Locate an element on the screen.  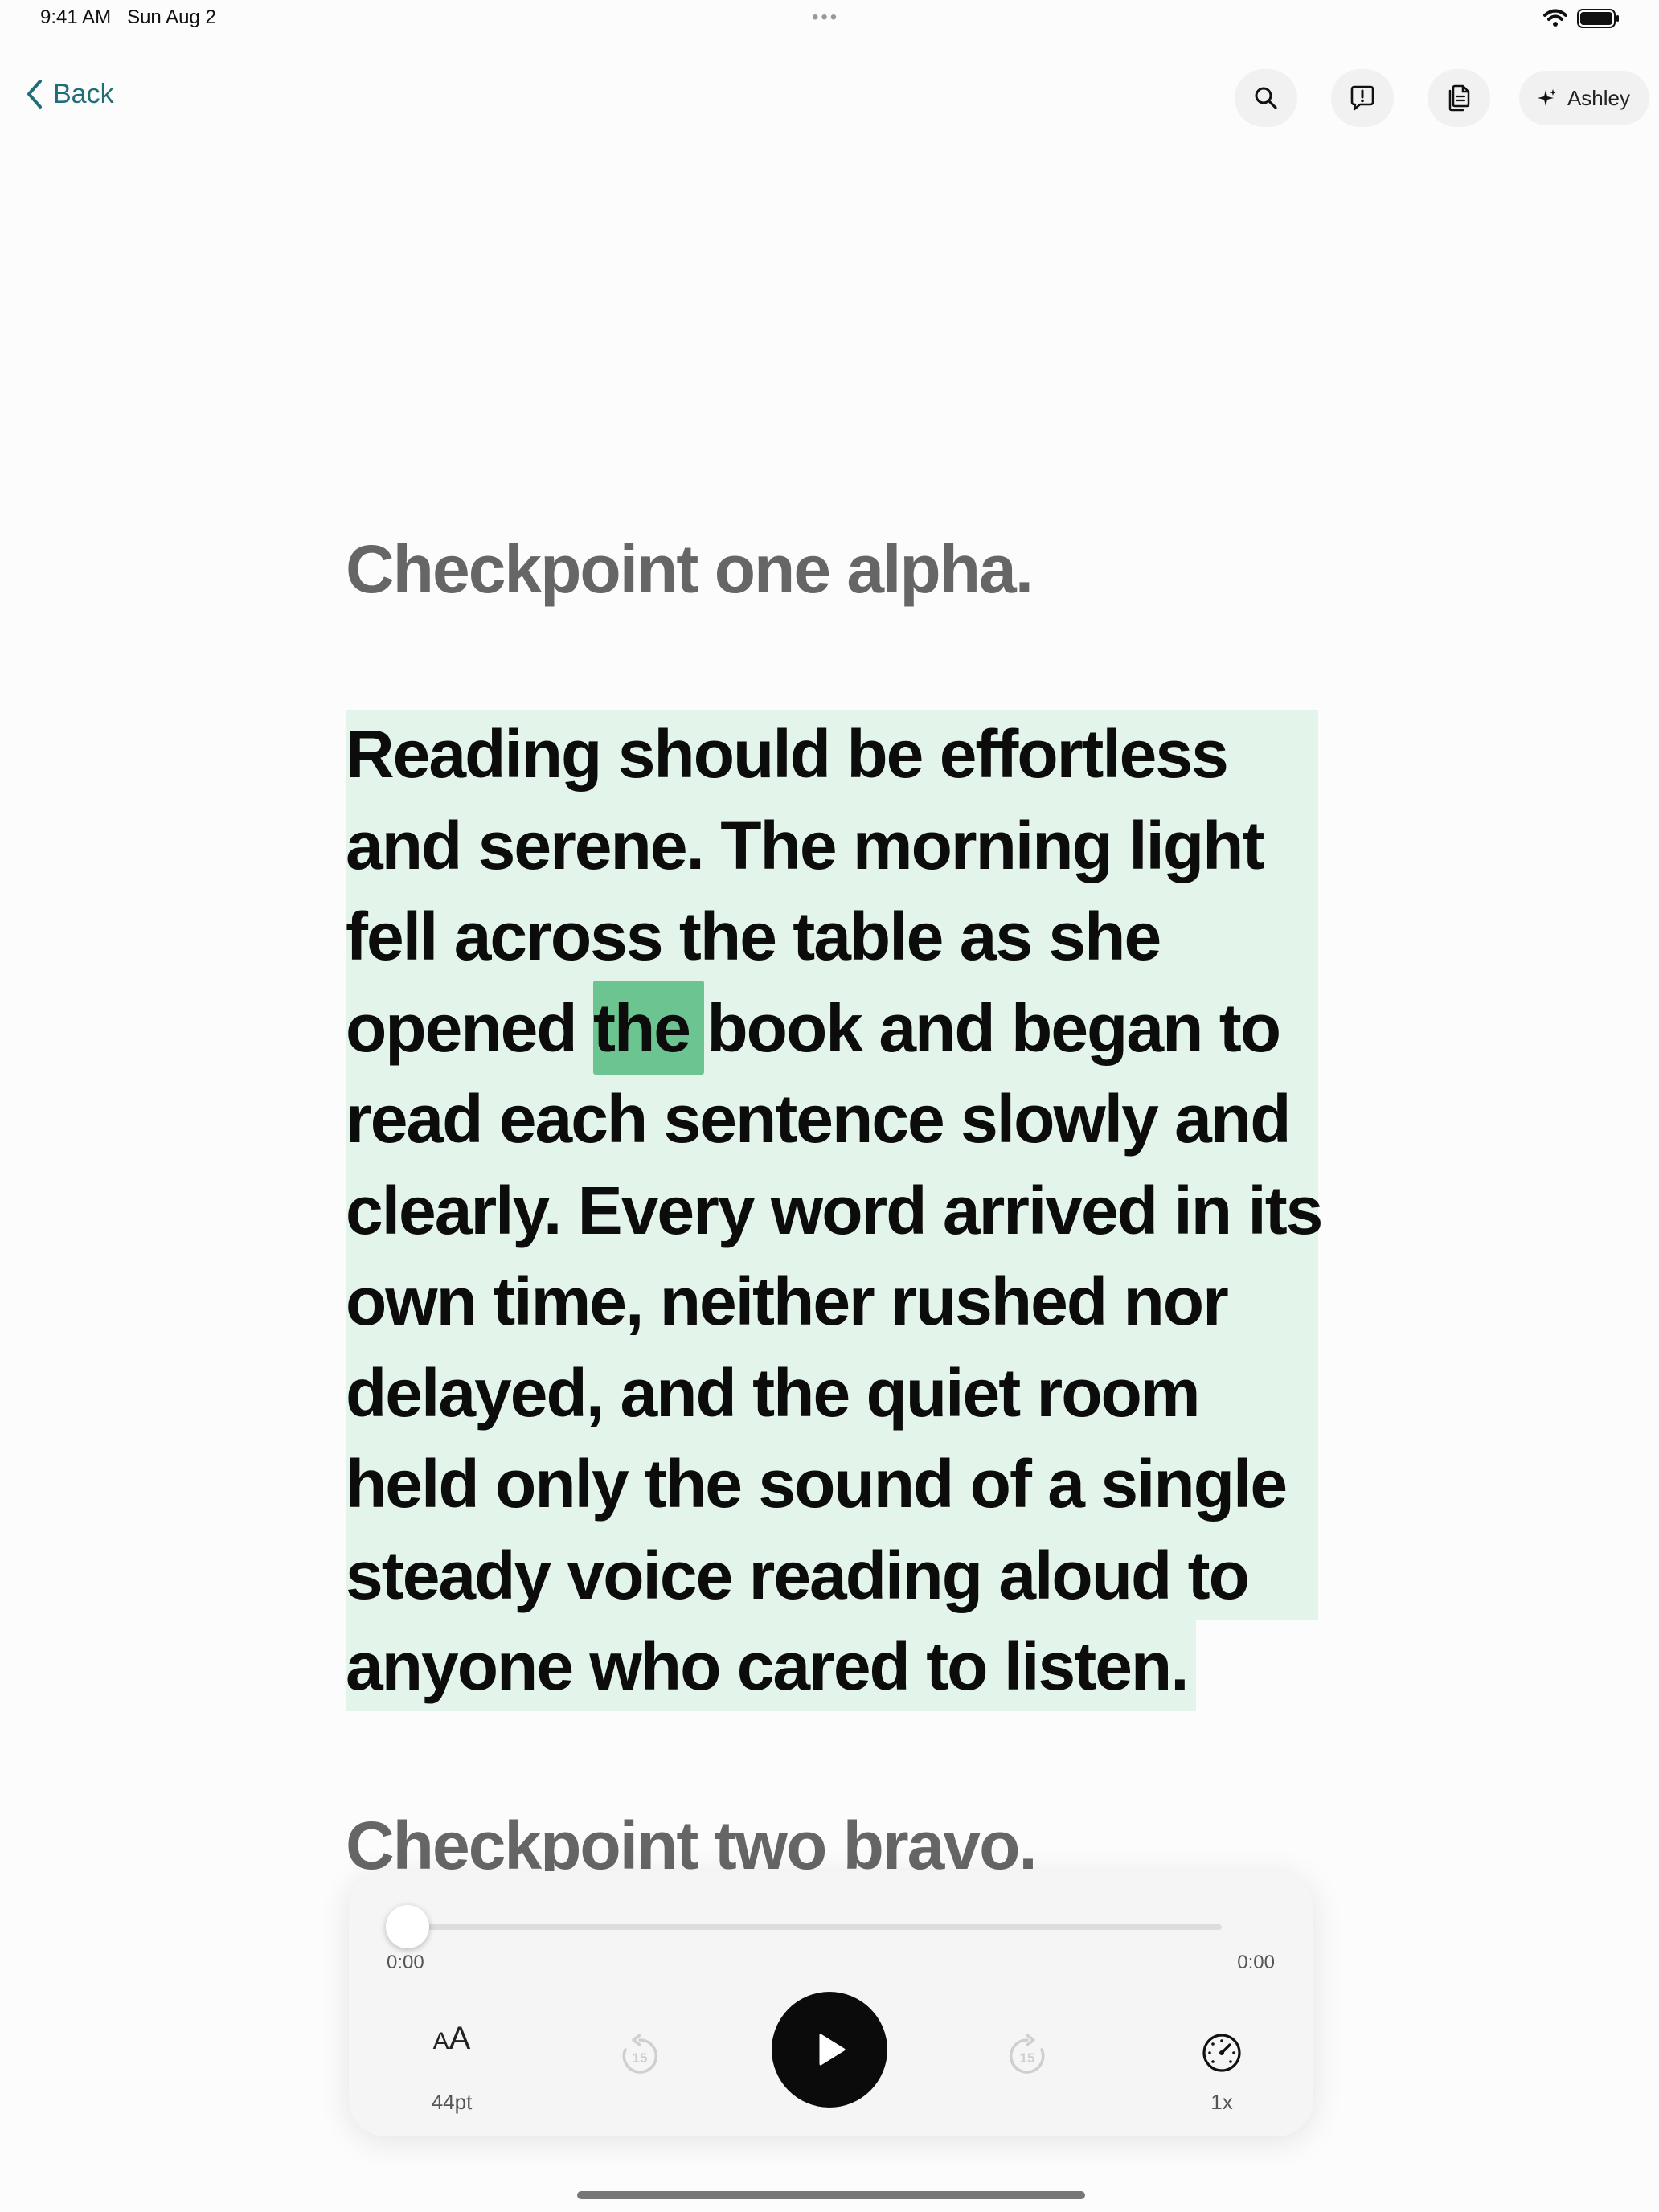
skip-back-button: 15 is located at coordinates (640, 2056).